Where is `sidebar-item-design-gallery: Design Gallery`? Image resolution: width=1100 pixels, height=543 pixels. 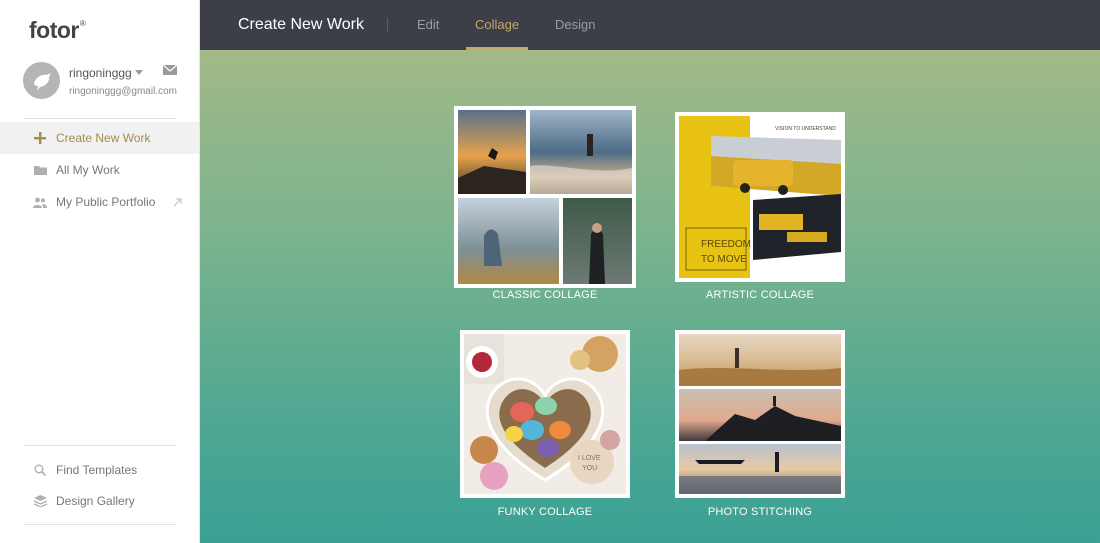 sidebar-item-design-gallery: Design Gallery is located at coordinates (99, 501).